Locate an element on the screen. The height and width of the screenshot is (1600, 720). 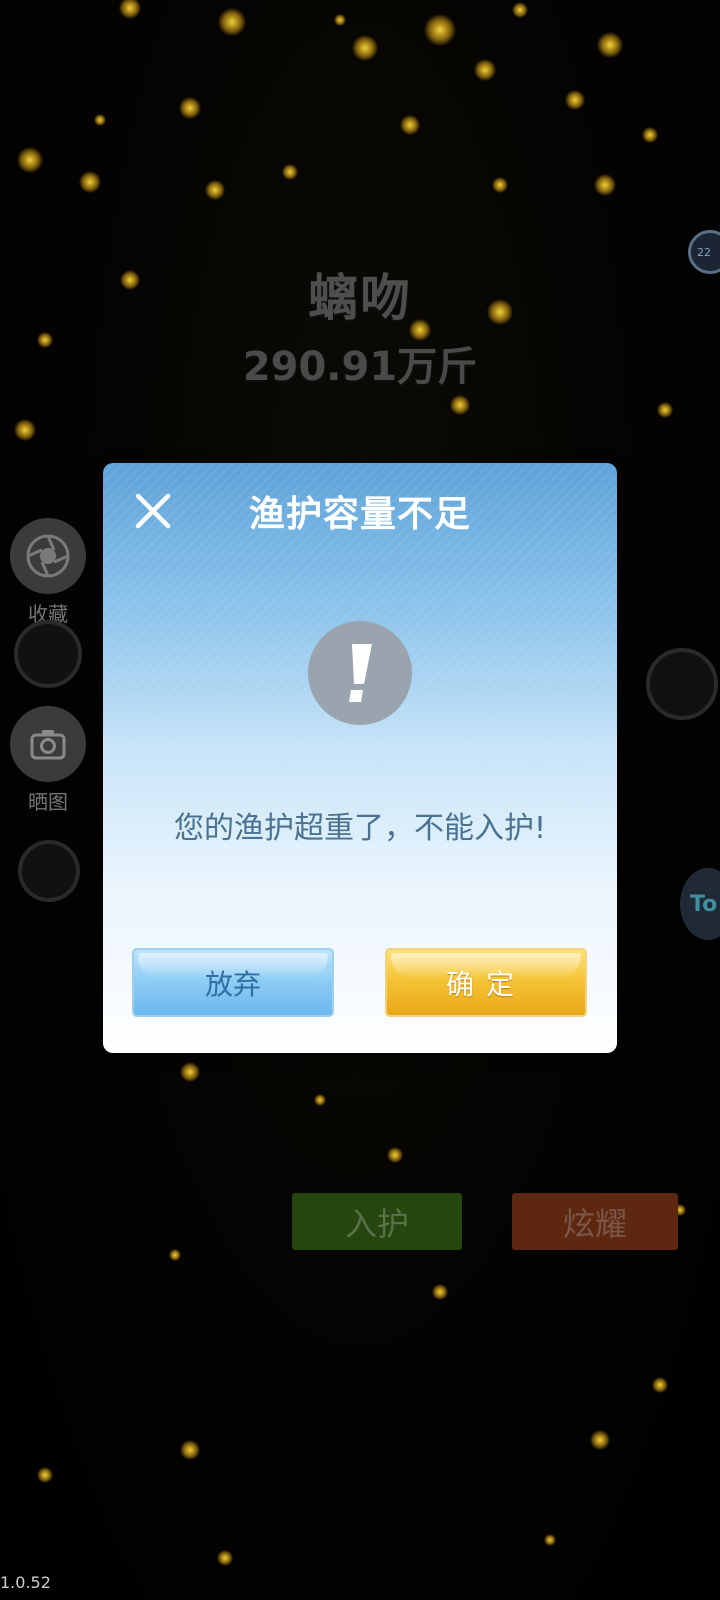
aperture-icon is located at coordinates (48, 556).